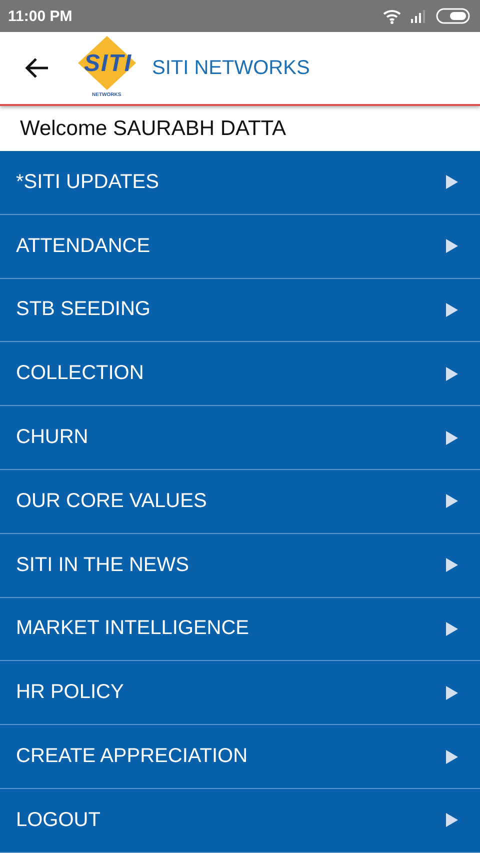 The width and height of the screenshot is (480, 853). Describe the element at coordinates (454, 16) in the screenshot. I see `battery-icon` at that location.